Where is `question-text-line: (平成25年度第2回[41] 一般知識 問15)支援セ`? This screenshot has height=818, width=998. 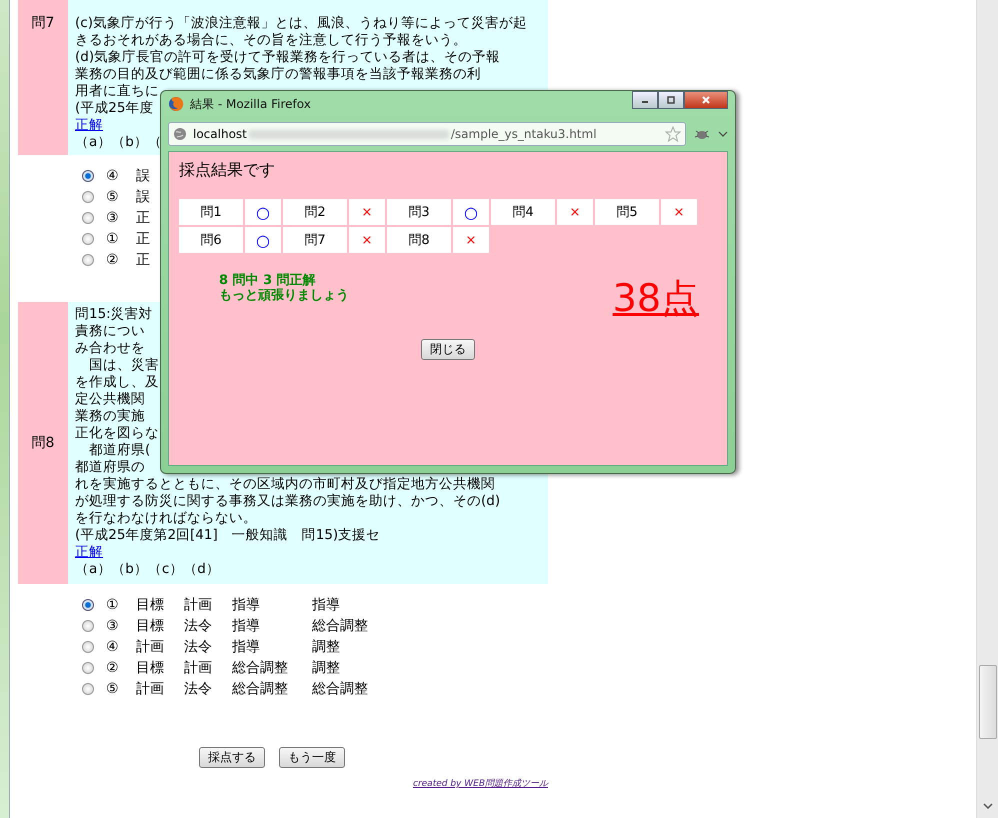
question-text-line: (平成25年度第2回[41] 一般知識 問15)支援セ is located at coordinates (227, 535).